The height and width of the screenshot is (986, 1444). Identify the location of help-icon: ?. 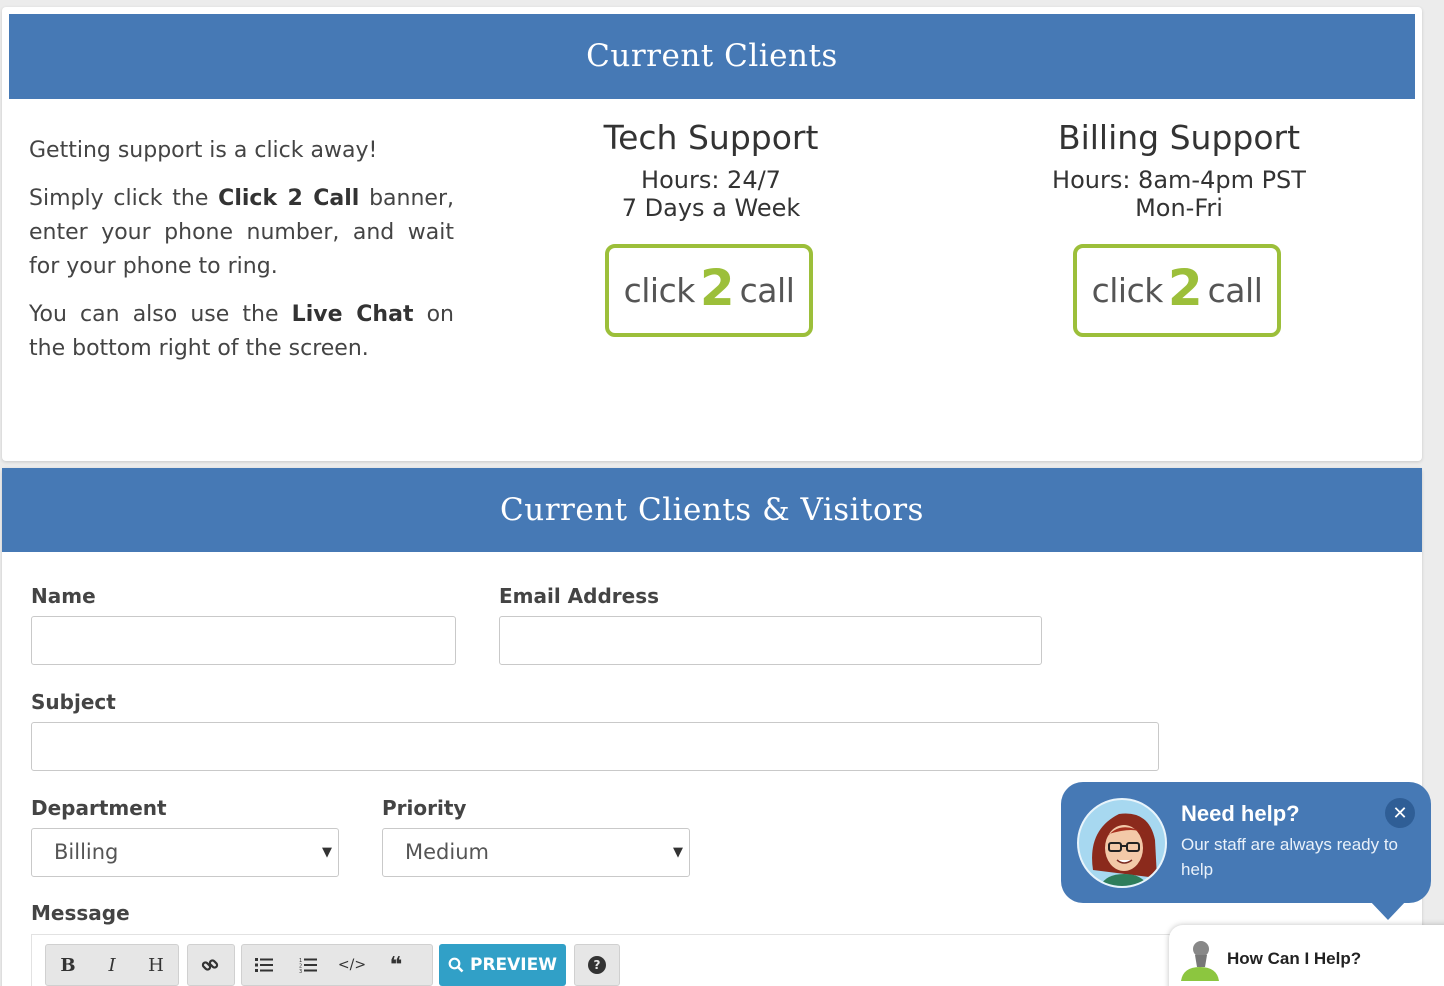
(597, 965).